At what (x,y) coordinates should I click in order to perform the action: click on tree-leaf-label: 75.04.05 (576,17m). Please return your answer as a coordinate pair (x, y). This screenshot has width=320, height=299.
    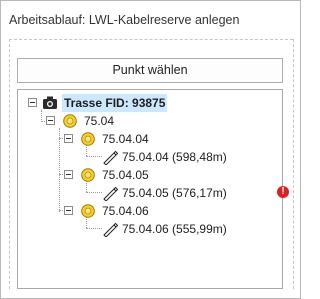
    Looking at the image, I should click on (174, 193).